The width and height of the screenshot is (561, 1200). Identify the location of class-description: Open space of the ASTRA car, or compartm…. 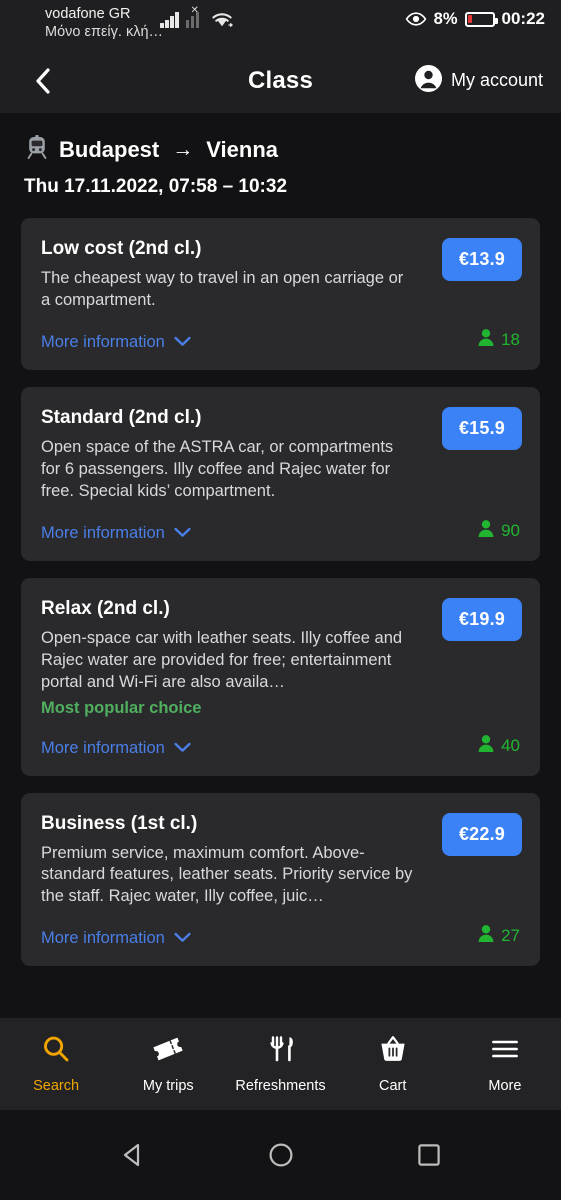
(217, 468).